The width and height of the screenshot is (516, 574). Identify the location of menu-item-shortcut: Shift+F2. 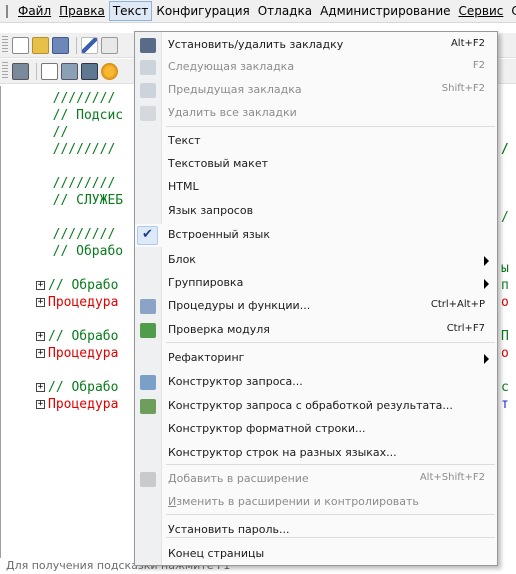
(463, 88).